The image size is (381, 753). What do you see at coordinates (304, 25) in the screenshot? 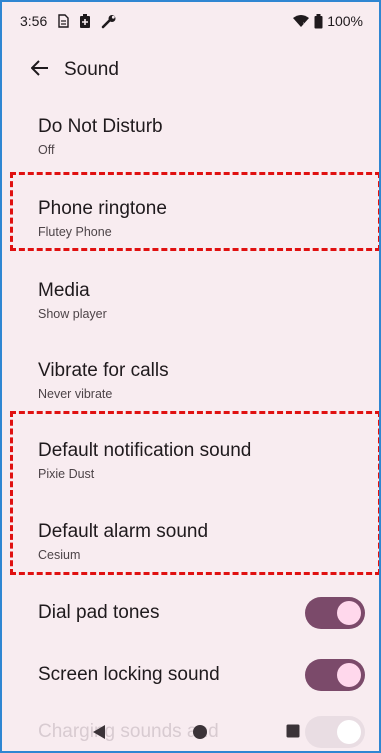
I see `svg-text: x` at bounding box center [304, 25].